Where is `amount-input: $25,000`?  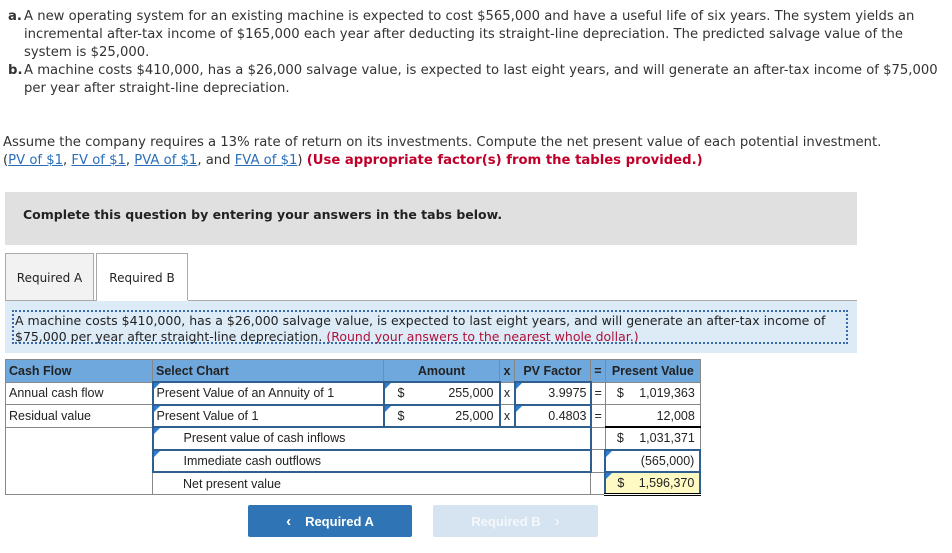
amount-input: $25,000 is located at coordinates (441, 415).